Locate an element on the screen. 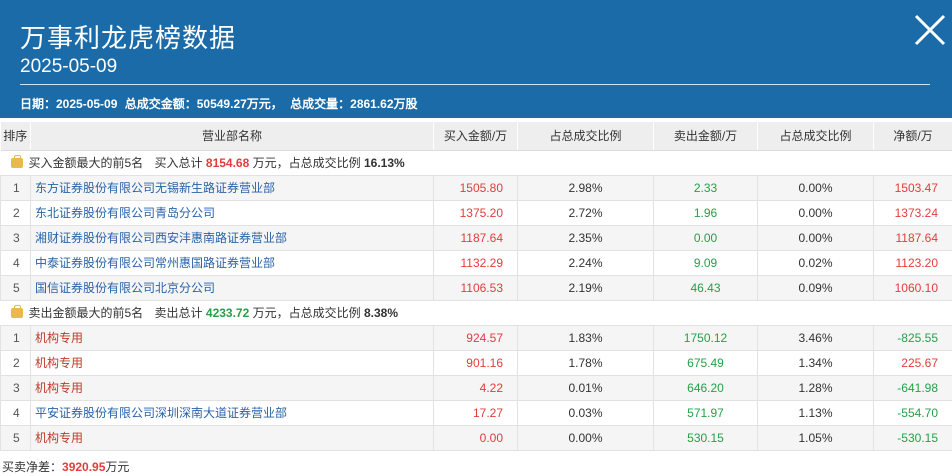  buy-amount: 4.22 is located at coordinates (475, 387).